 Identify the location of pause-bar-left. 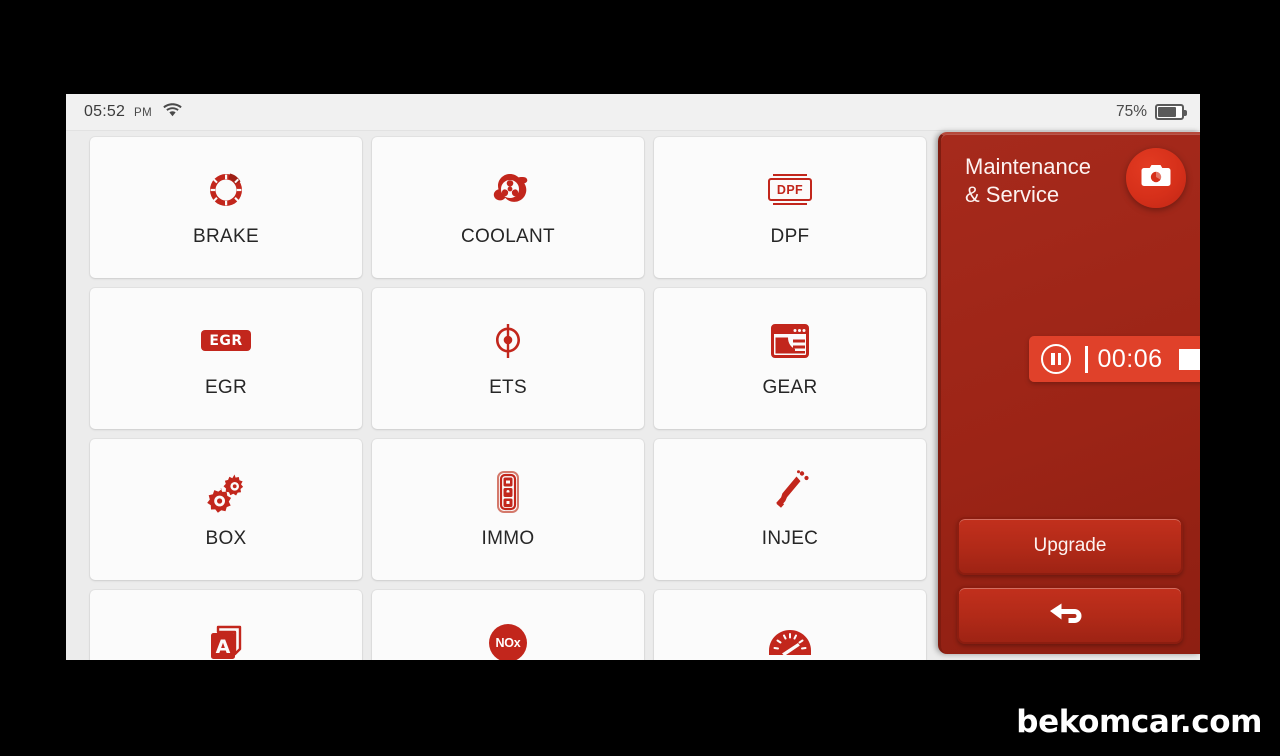
(1053, 359).